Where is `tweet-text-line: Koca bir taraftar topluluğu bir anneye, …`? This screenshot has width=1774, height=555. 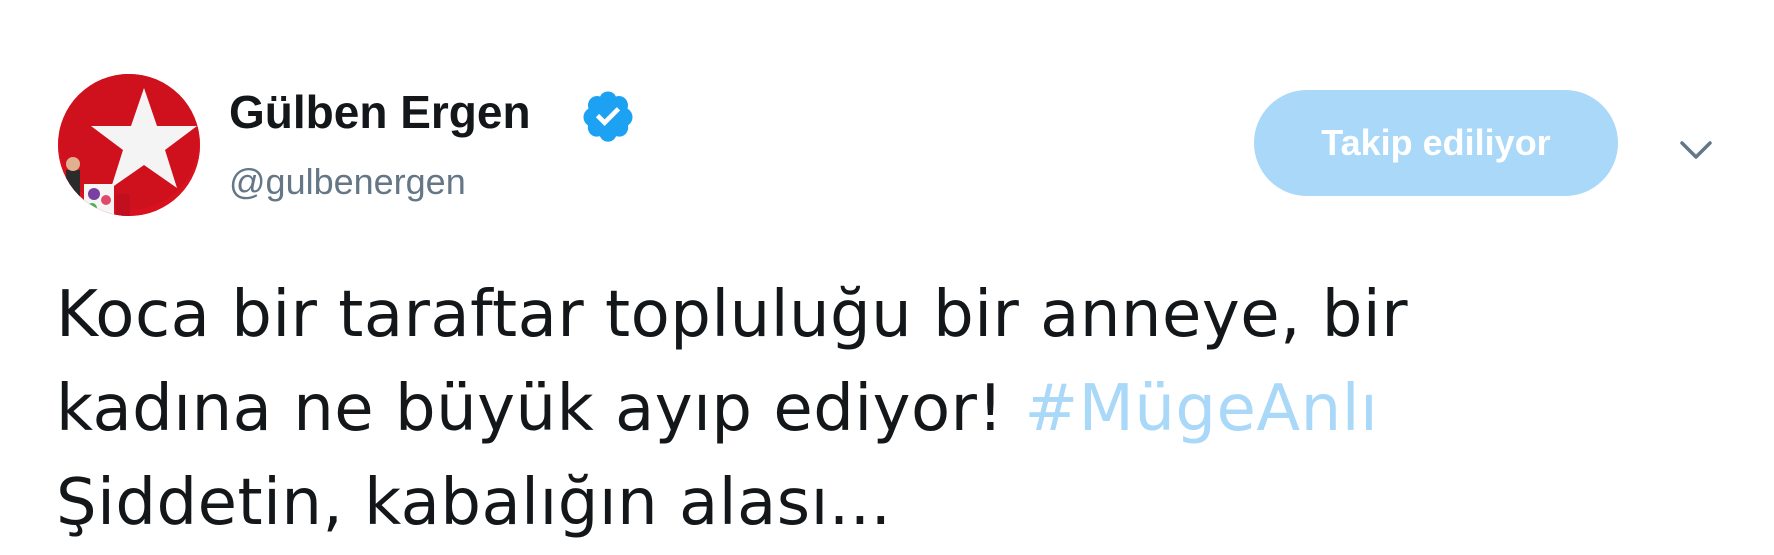
tweet-text-line: Koca bir taraftar topluluğu bir anneye, … is located at coordinates (732, 315).